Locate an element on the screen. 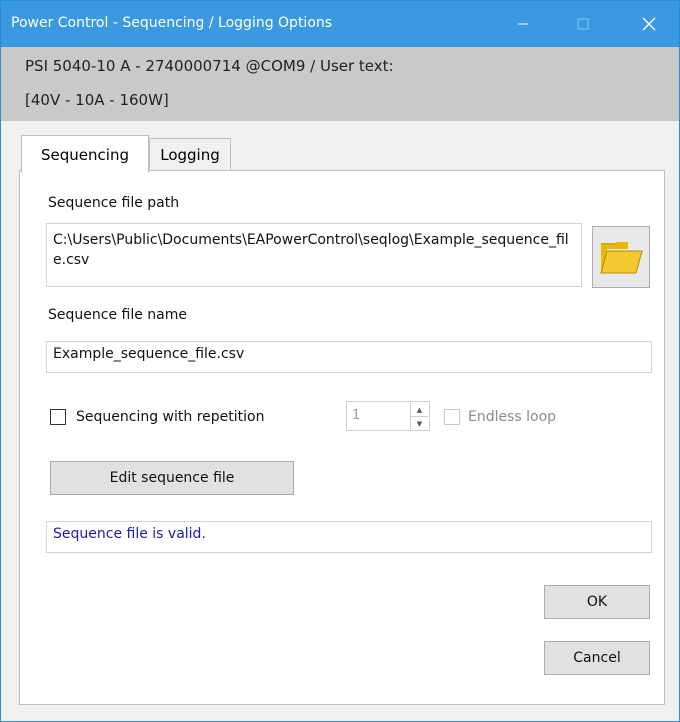 Image resolution: width=680 pixels, height=722 pixels. minimize-icon is located at coordinates (523, 24).